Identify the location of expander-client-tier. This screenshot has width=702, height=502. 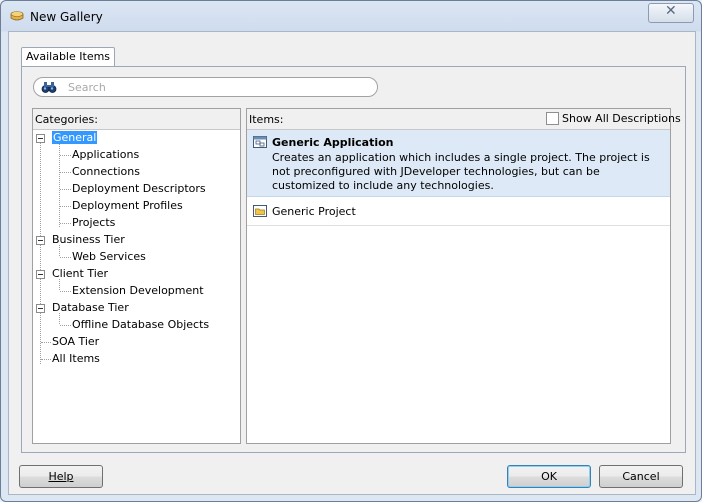
(40, 274).